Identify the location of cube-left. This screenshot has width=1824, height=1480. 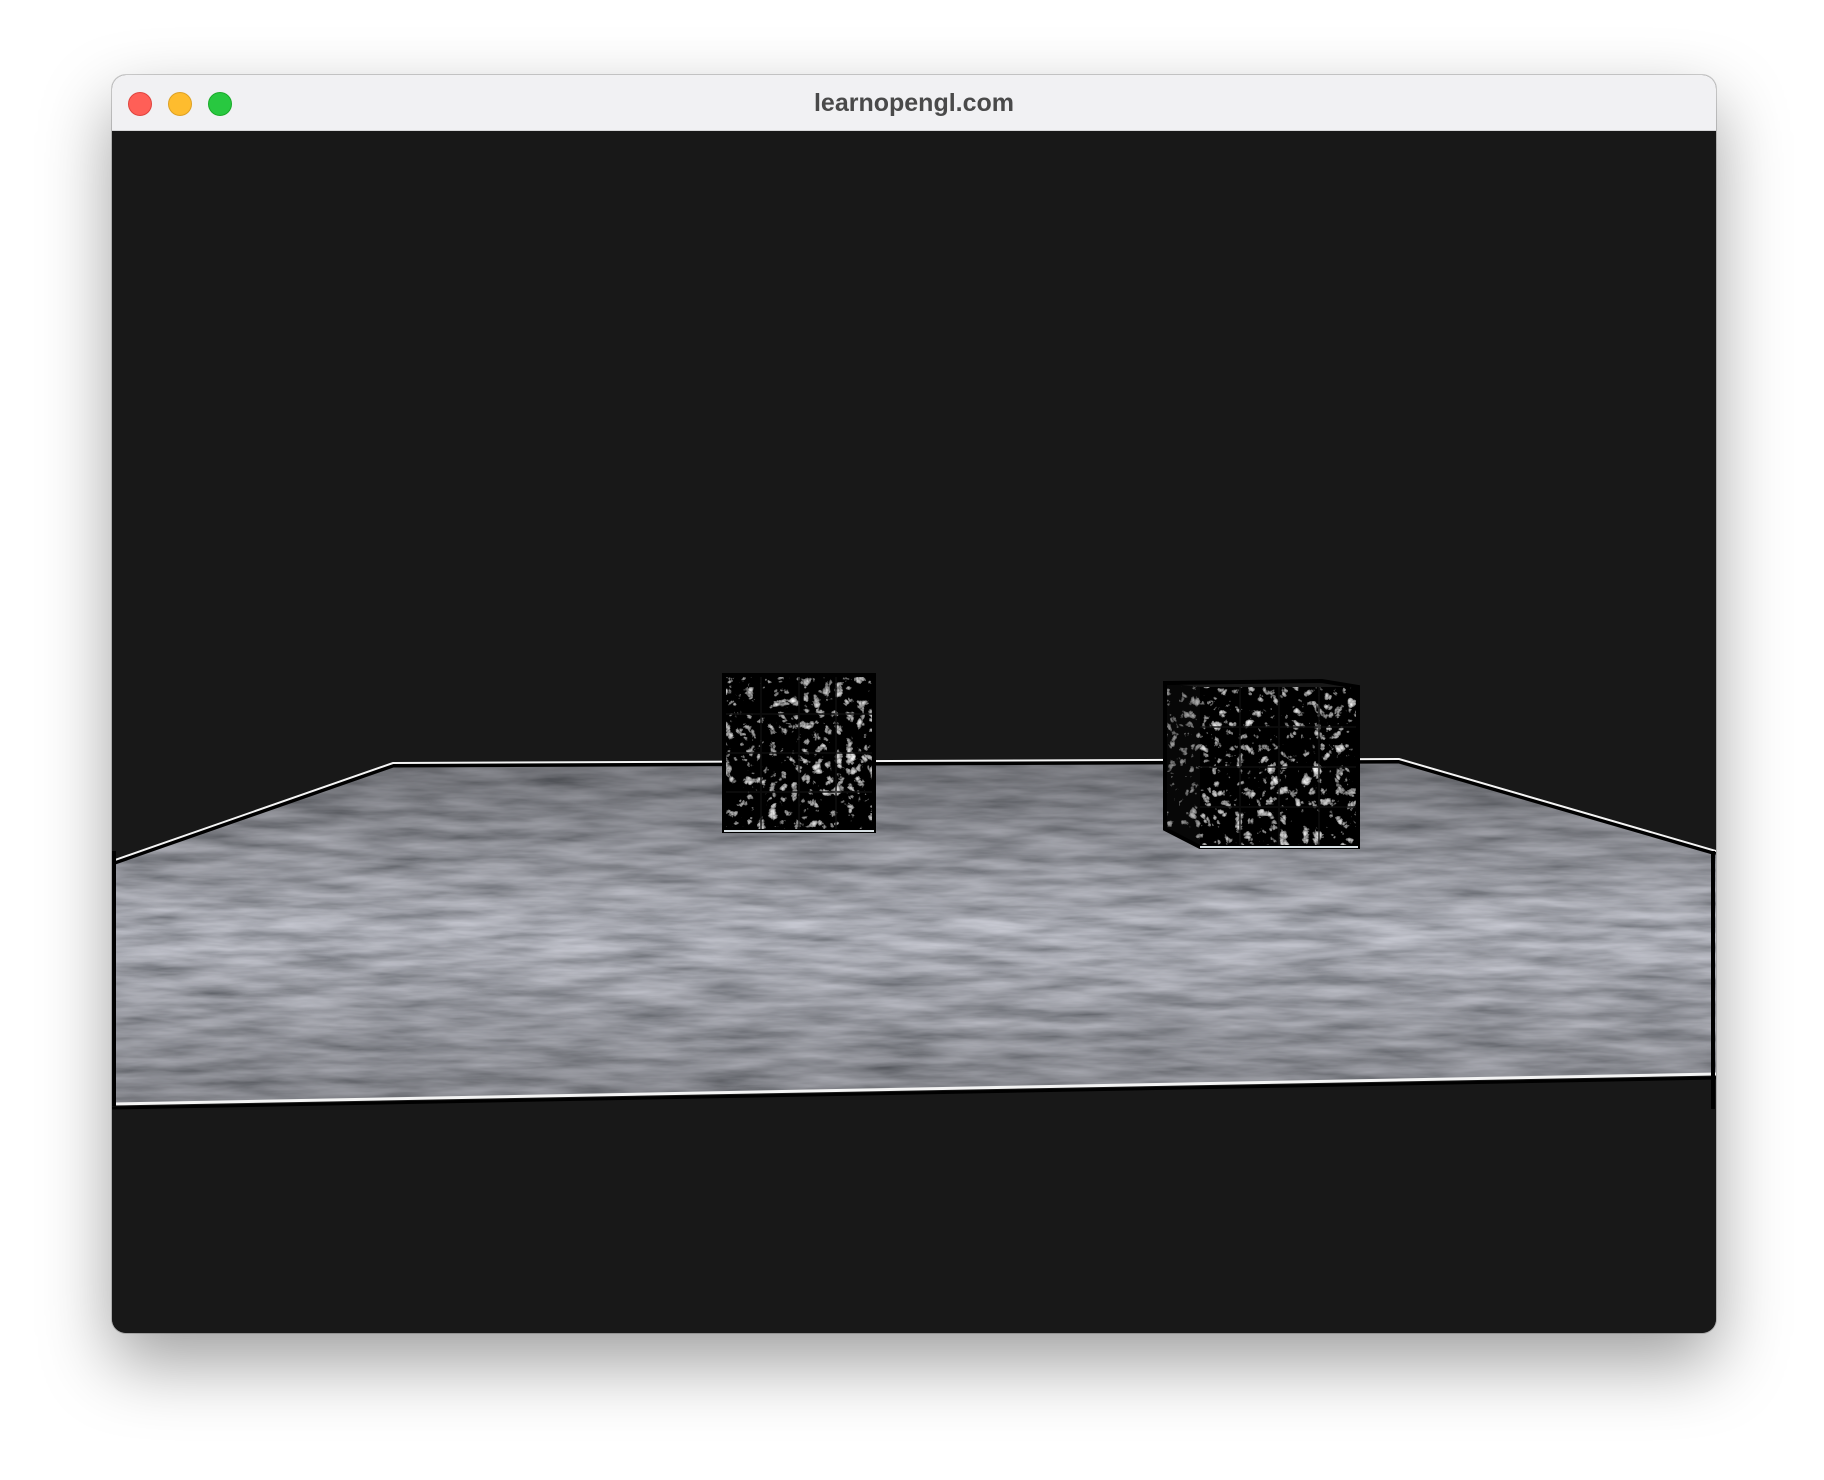
(799, 753).